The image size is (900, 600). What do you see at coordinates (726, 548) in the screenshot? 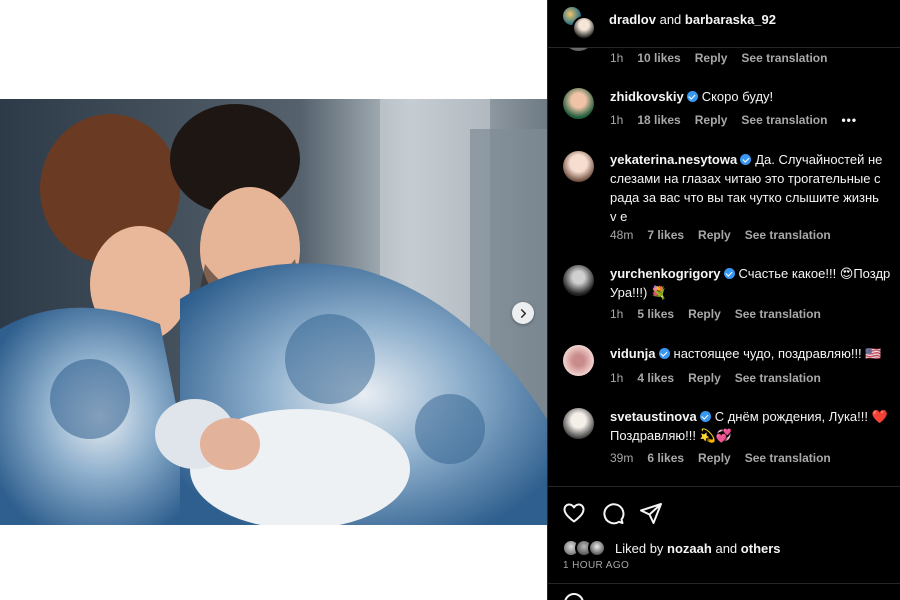
I see `liked-by-and: and` at bounding box center [726, 548].